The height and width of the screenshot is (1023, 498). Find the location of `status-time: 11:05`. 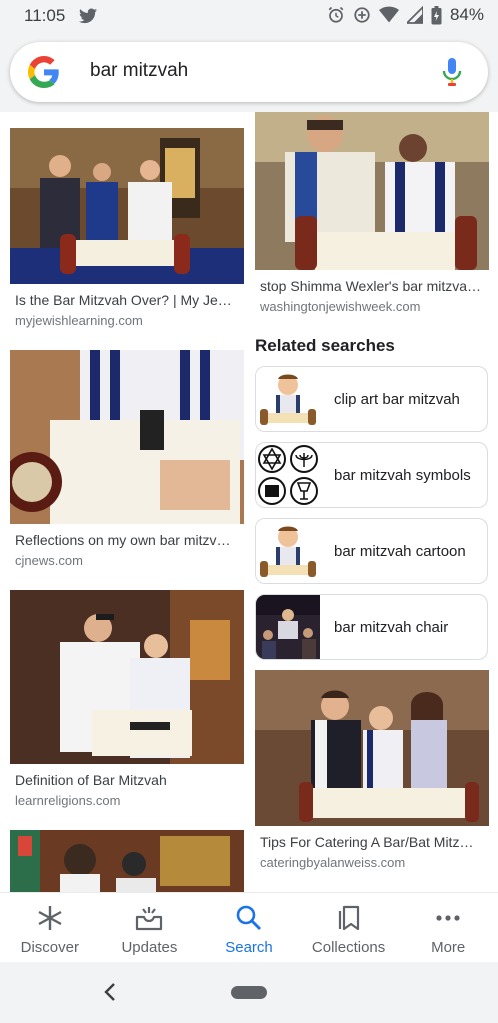

status-time: 11:05 is located at coordinates (45, 15).